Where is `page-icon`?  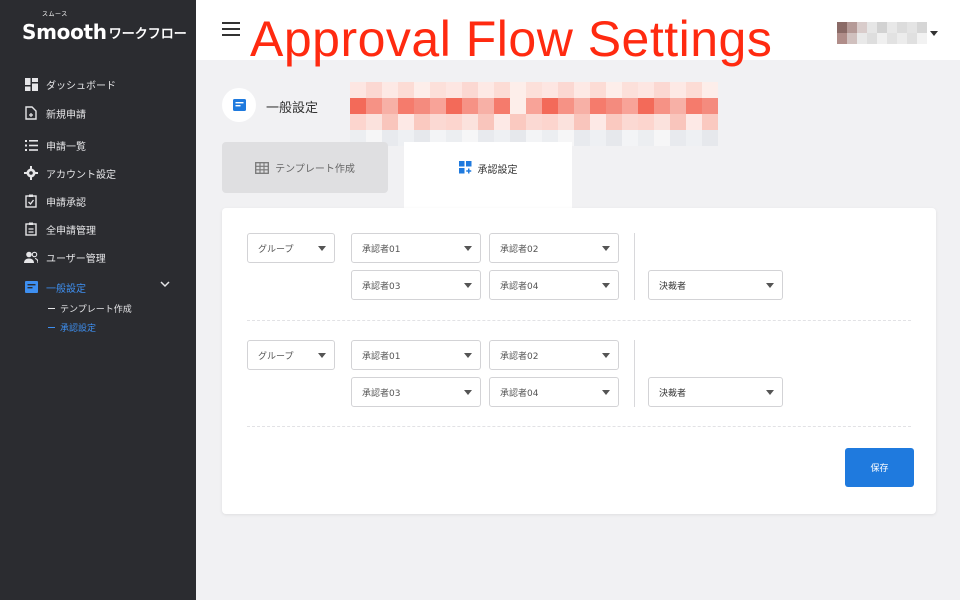
page-icon is located at coordinates (239, 105).